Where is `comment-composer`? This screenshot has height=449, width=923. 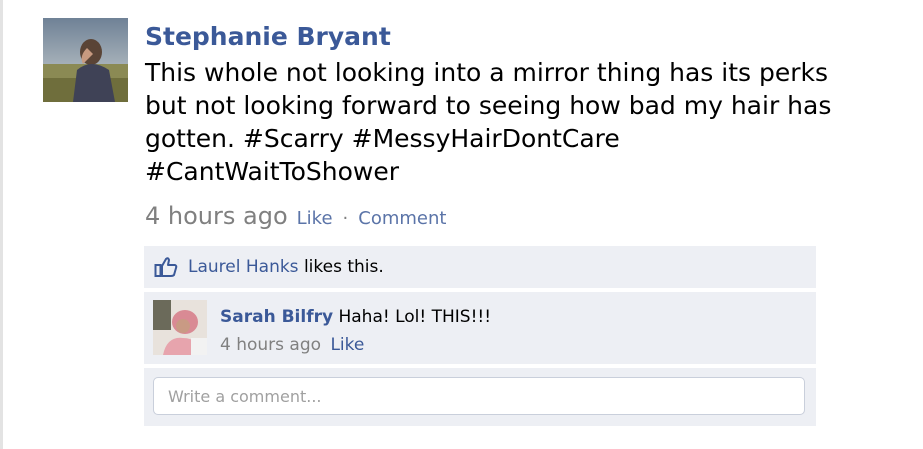 comment-composer is located at coordinates (480, 397).